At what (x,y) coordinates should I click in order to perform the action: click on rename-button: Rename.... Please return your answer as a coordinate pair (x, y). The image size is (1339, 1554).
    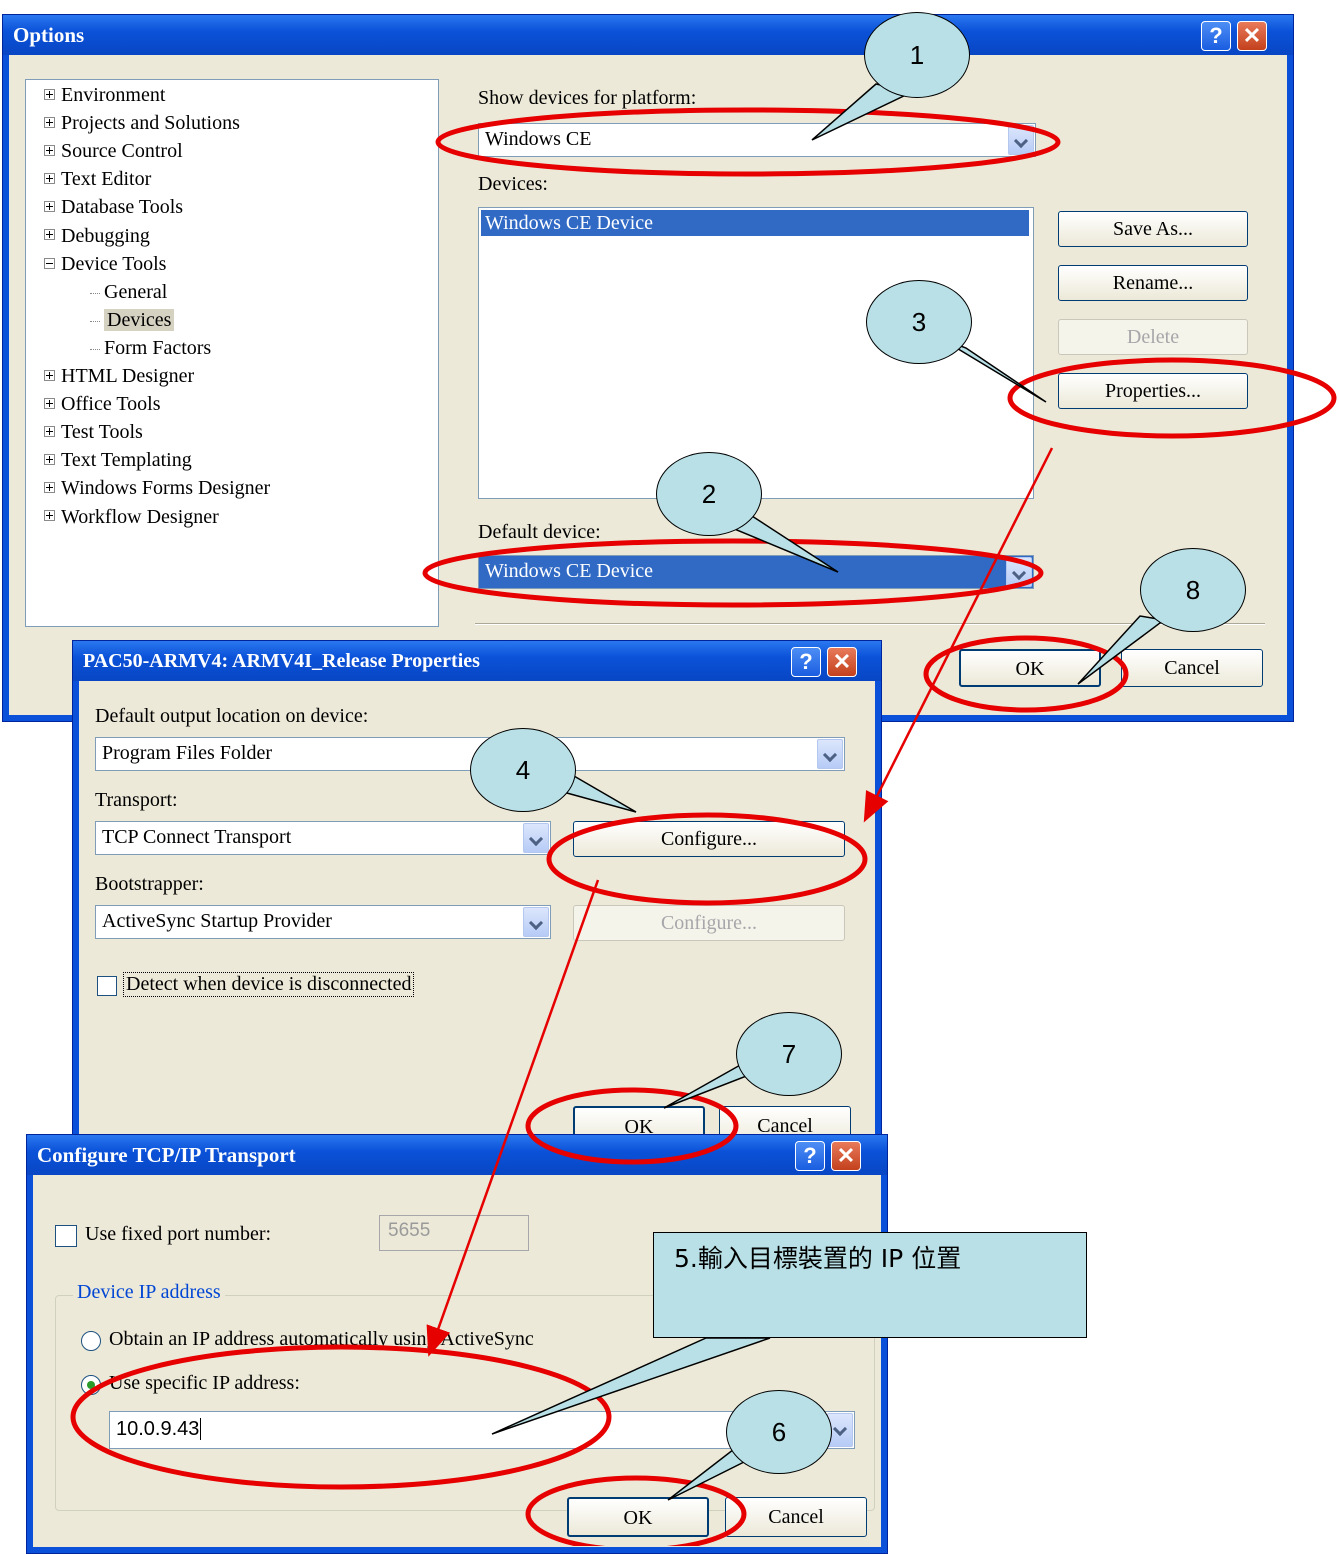
    Looking at the image, I should click on (1153, 283).